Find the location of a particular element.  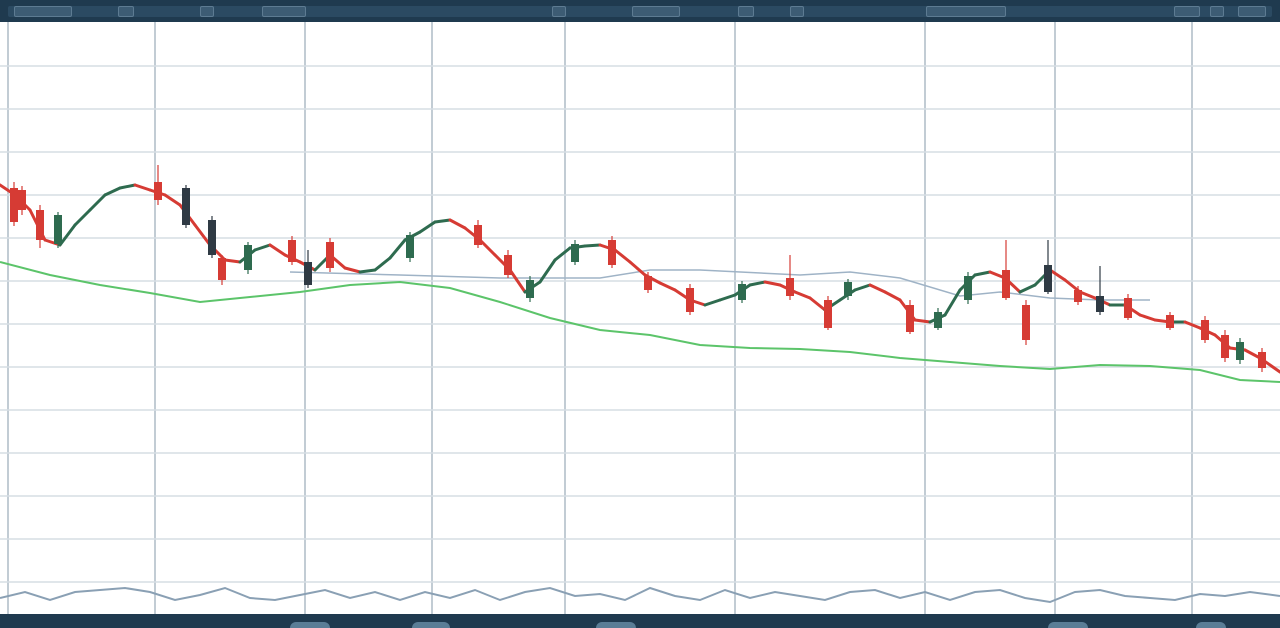

toolbar-button-snapshot is located at coordinates (1252, 11).